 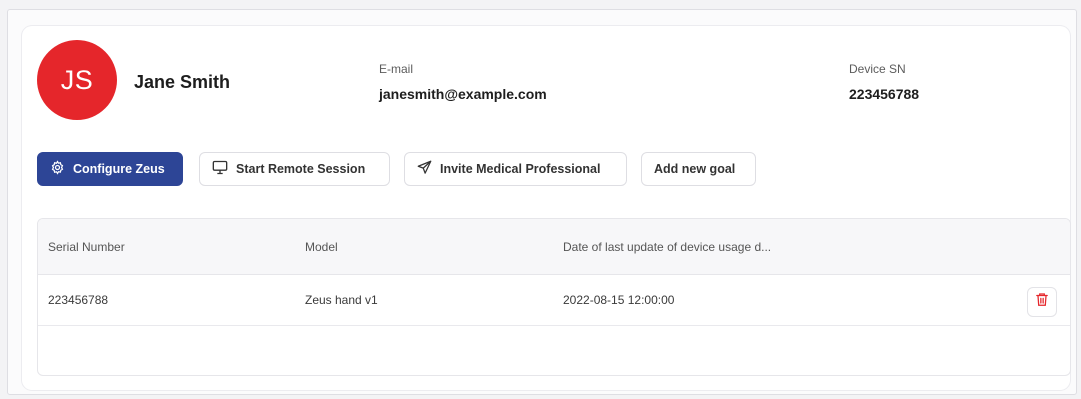 I want to click on invite-medical-professional-label: Invite Medical Professional, so click(x=520, y=169).